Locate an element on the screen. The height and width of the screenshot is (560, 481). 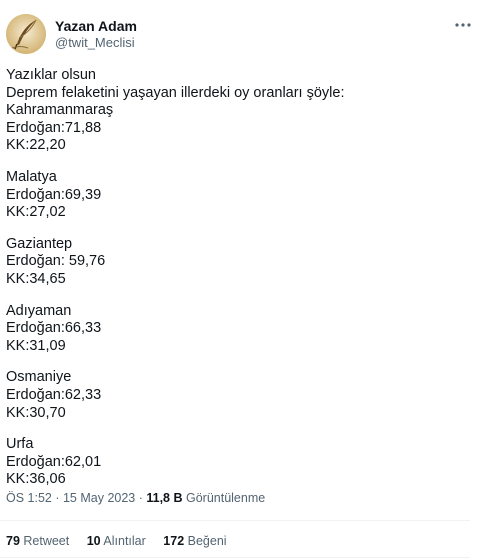
province-name: Gaziantep is located at coordinates (39, 243).